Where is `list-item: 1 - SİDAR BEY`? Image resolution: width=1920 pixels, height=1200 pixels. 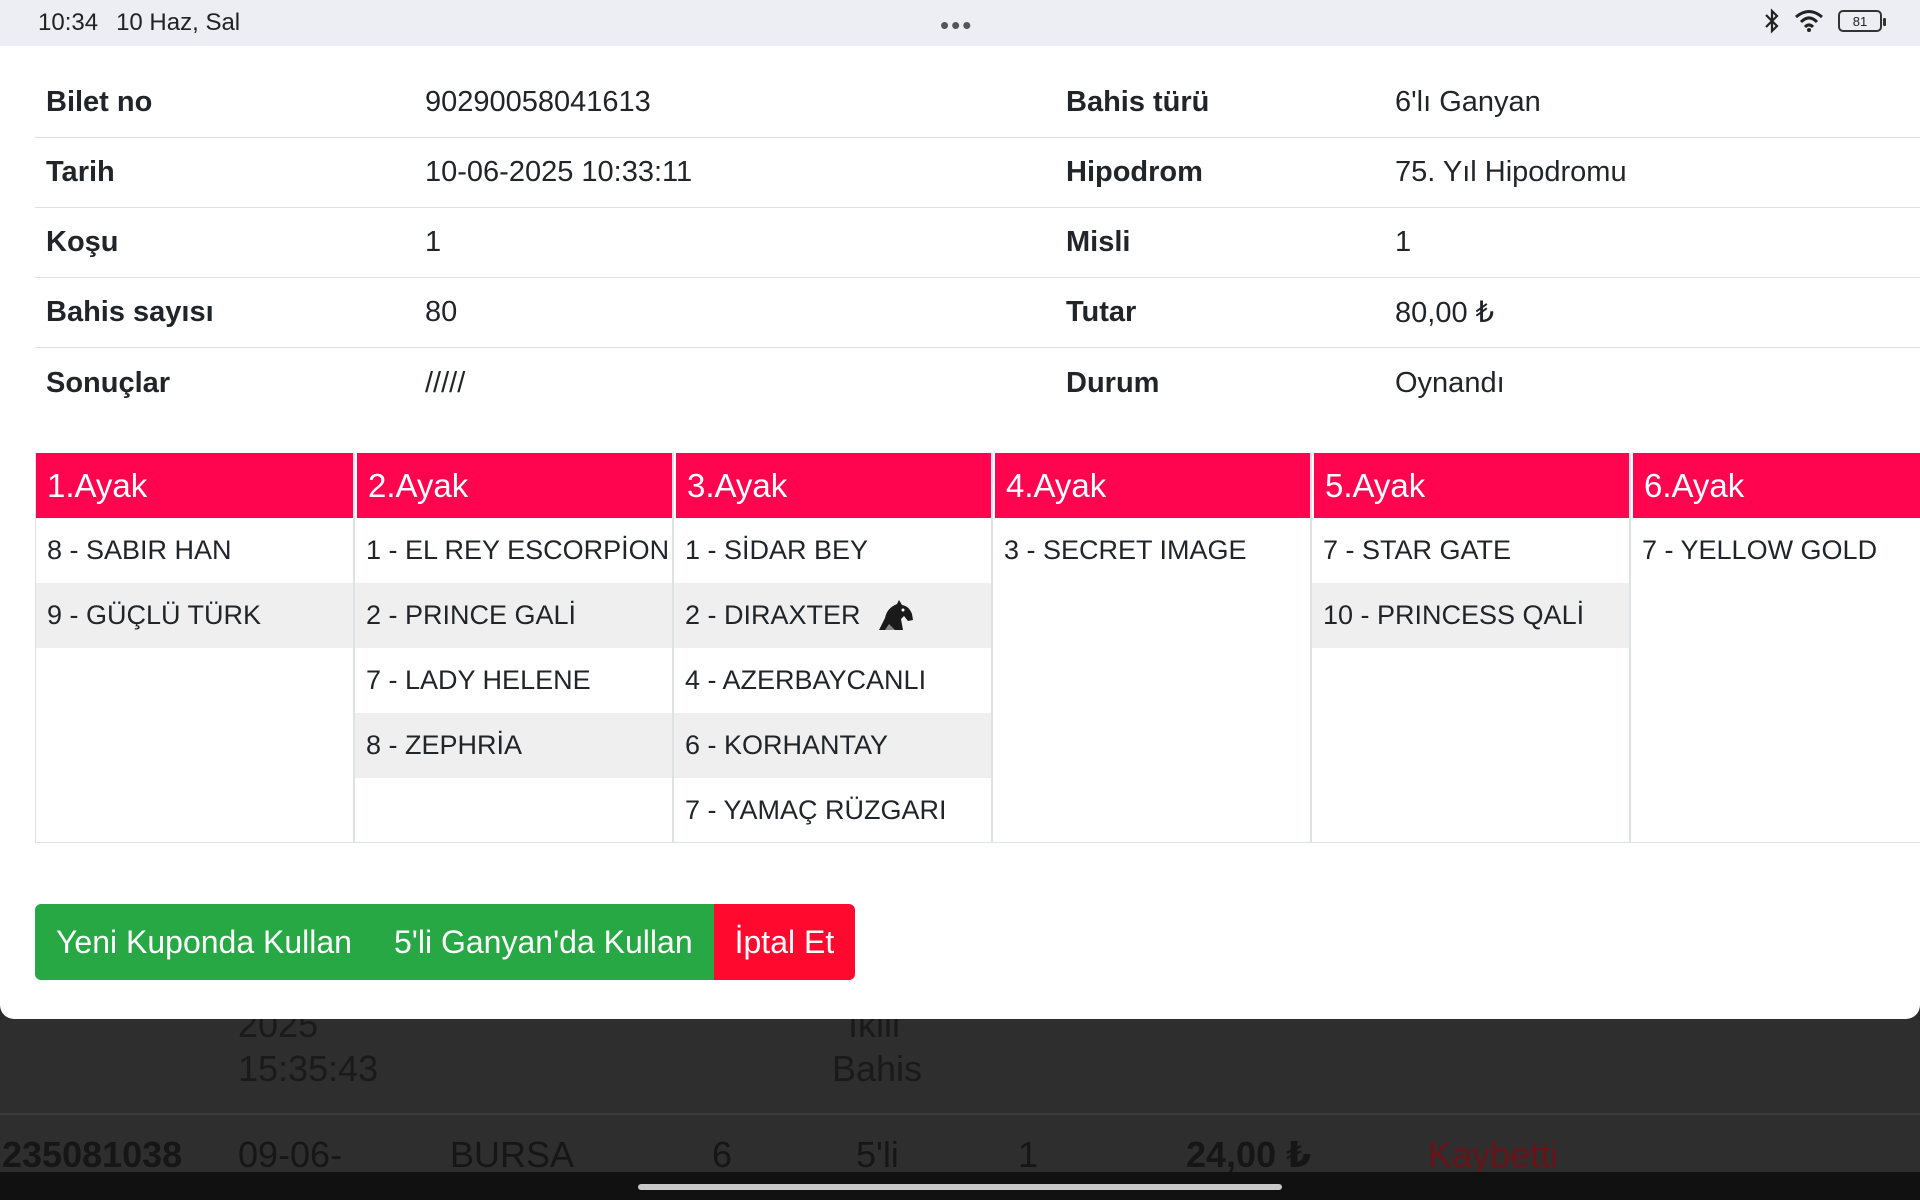 list-item: 1 - SİDAR BEY is located at coordinates (777, 550).